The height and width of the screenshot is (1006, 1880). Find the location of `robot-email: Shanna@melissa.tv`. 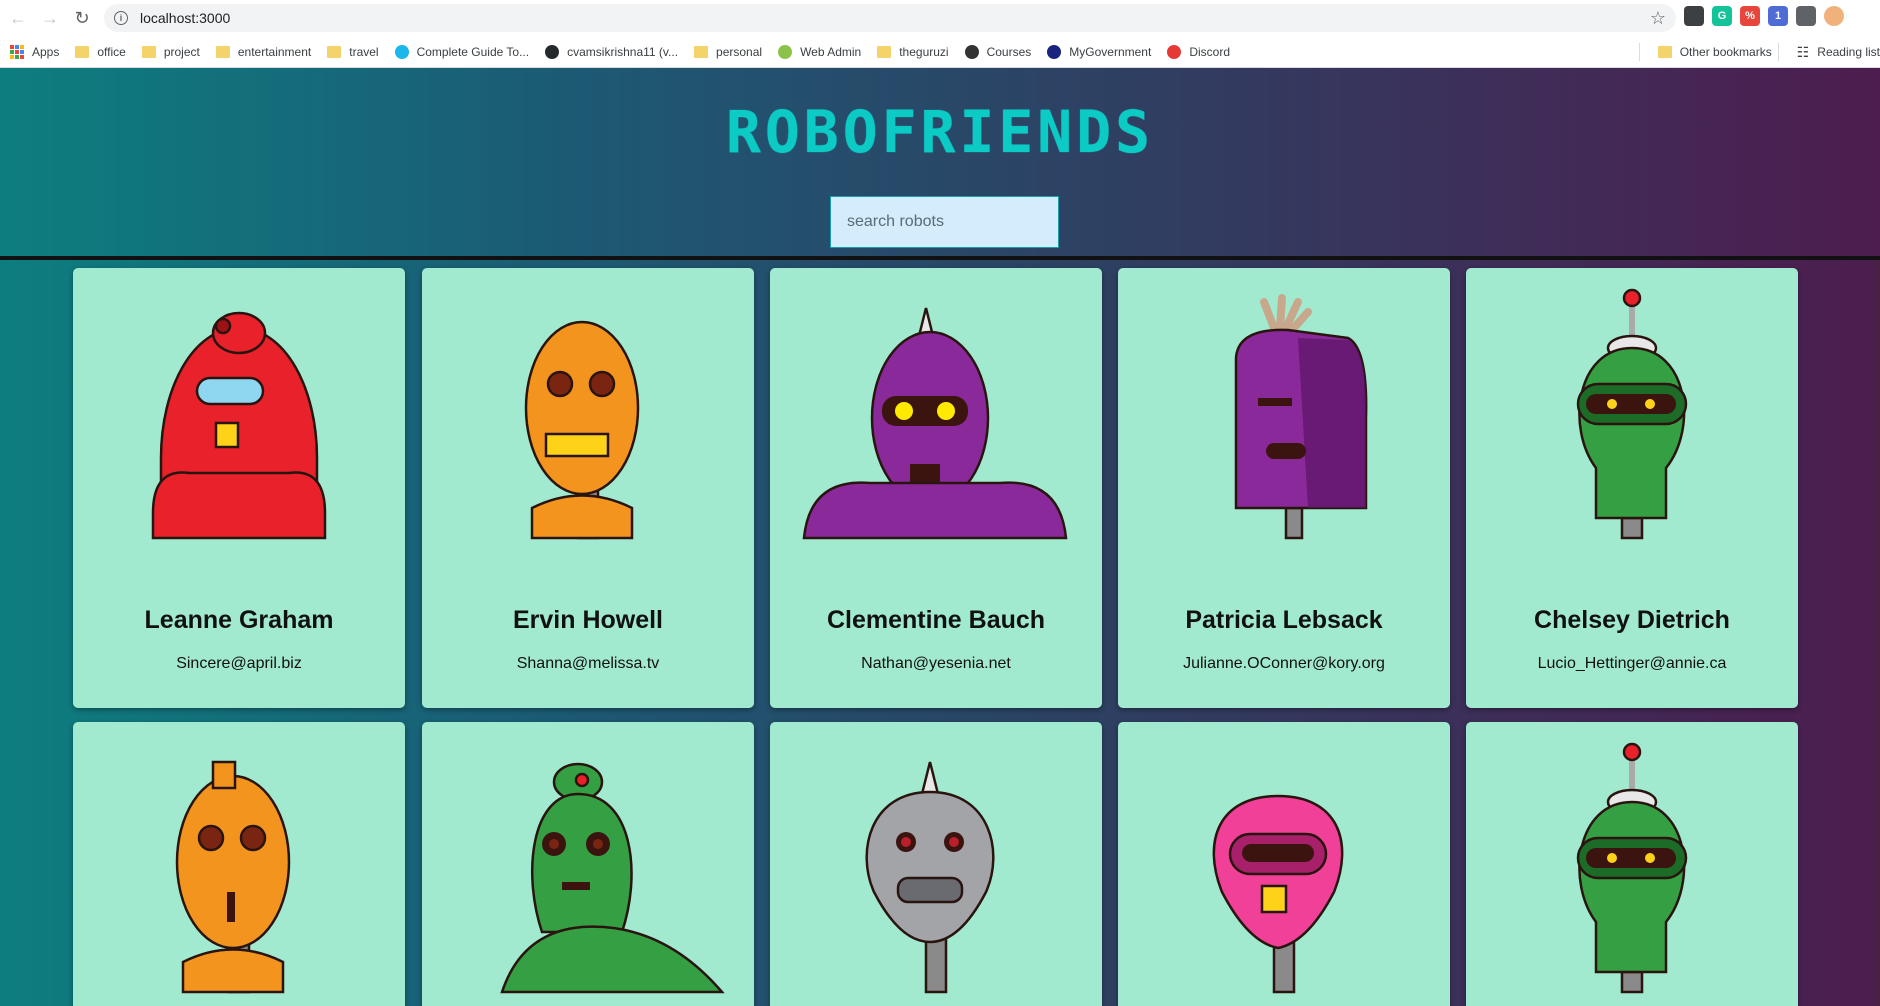

robot-email: Shanna@melissa.tv is located at coordinates (588, 663).